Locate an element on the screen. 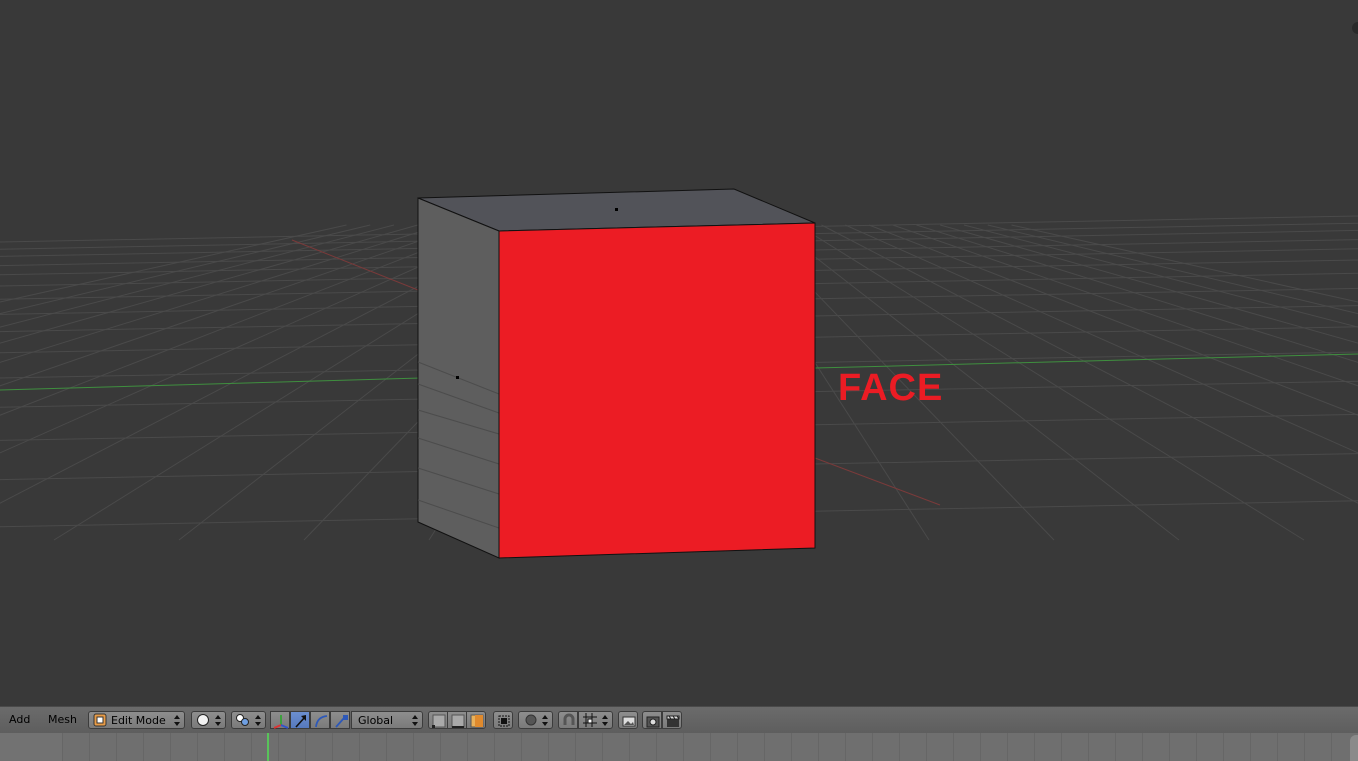 Image resolution: width=1358 pixels, height=761 pixels. opengl-render-active-button is located at coordinates (628, 720).